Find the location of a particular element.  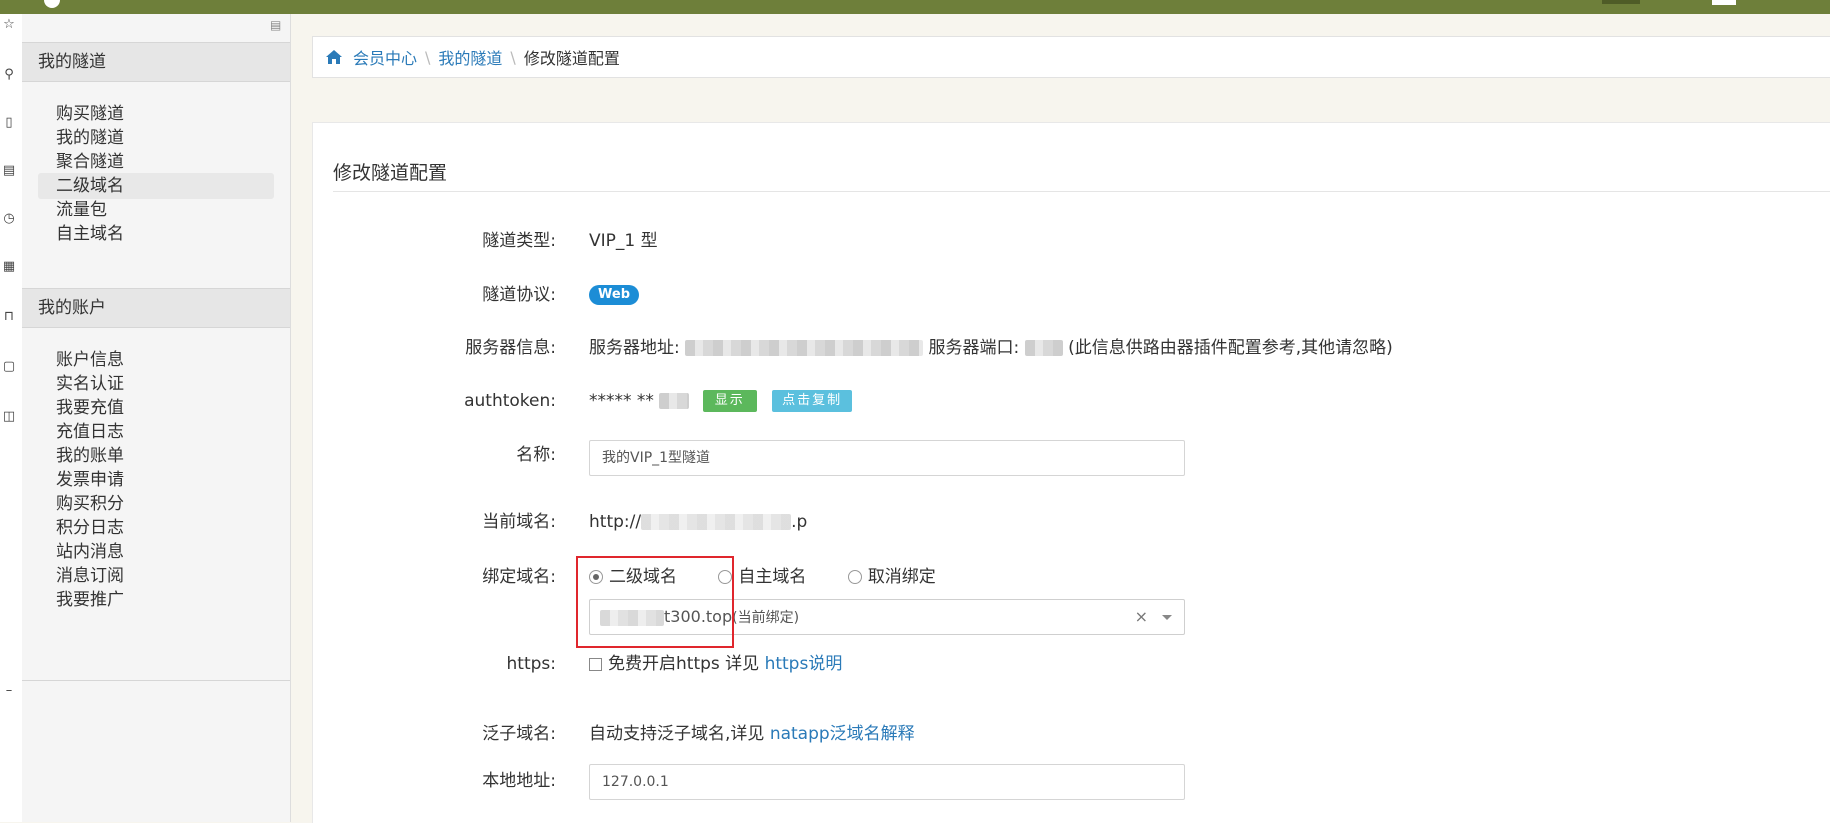

sidebar-item-subscriptions: 消息订阅 is located at coordinates (156, 576).